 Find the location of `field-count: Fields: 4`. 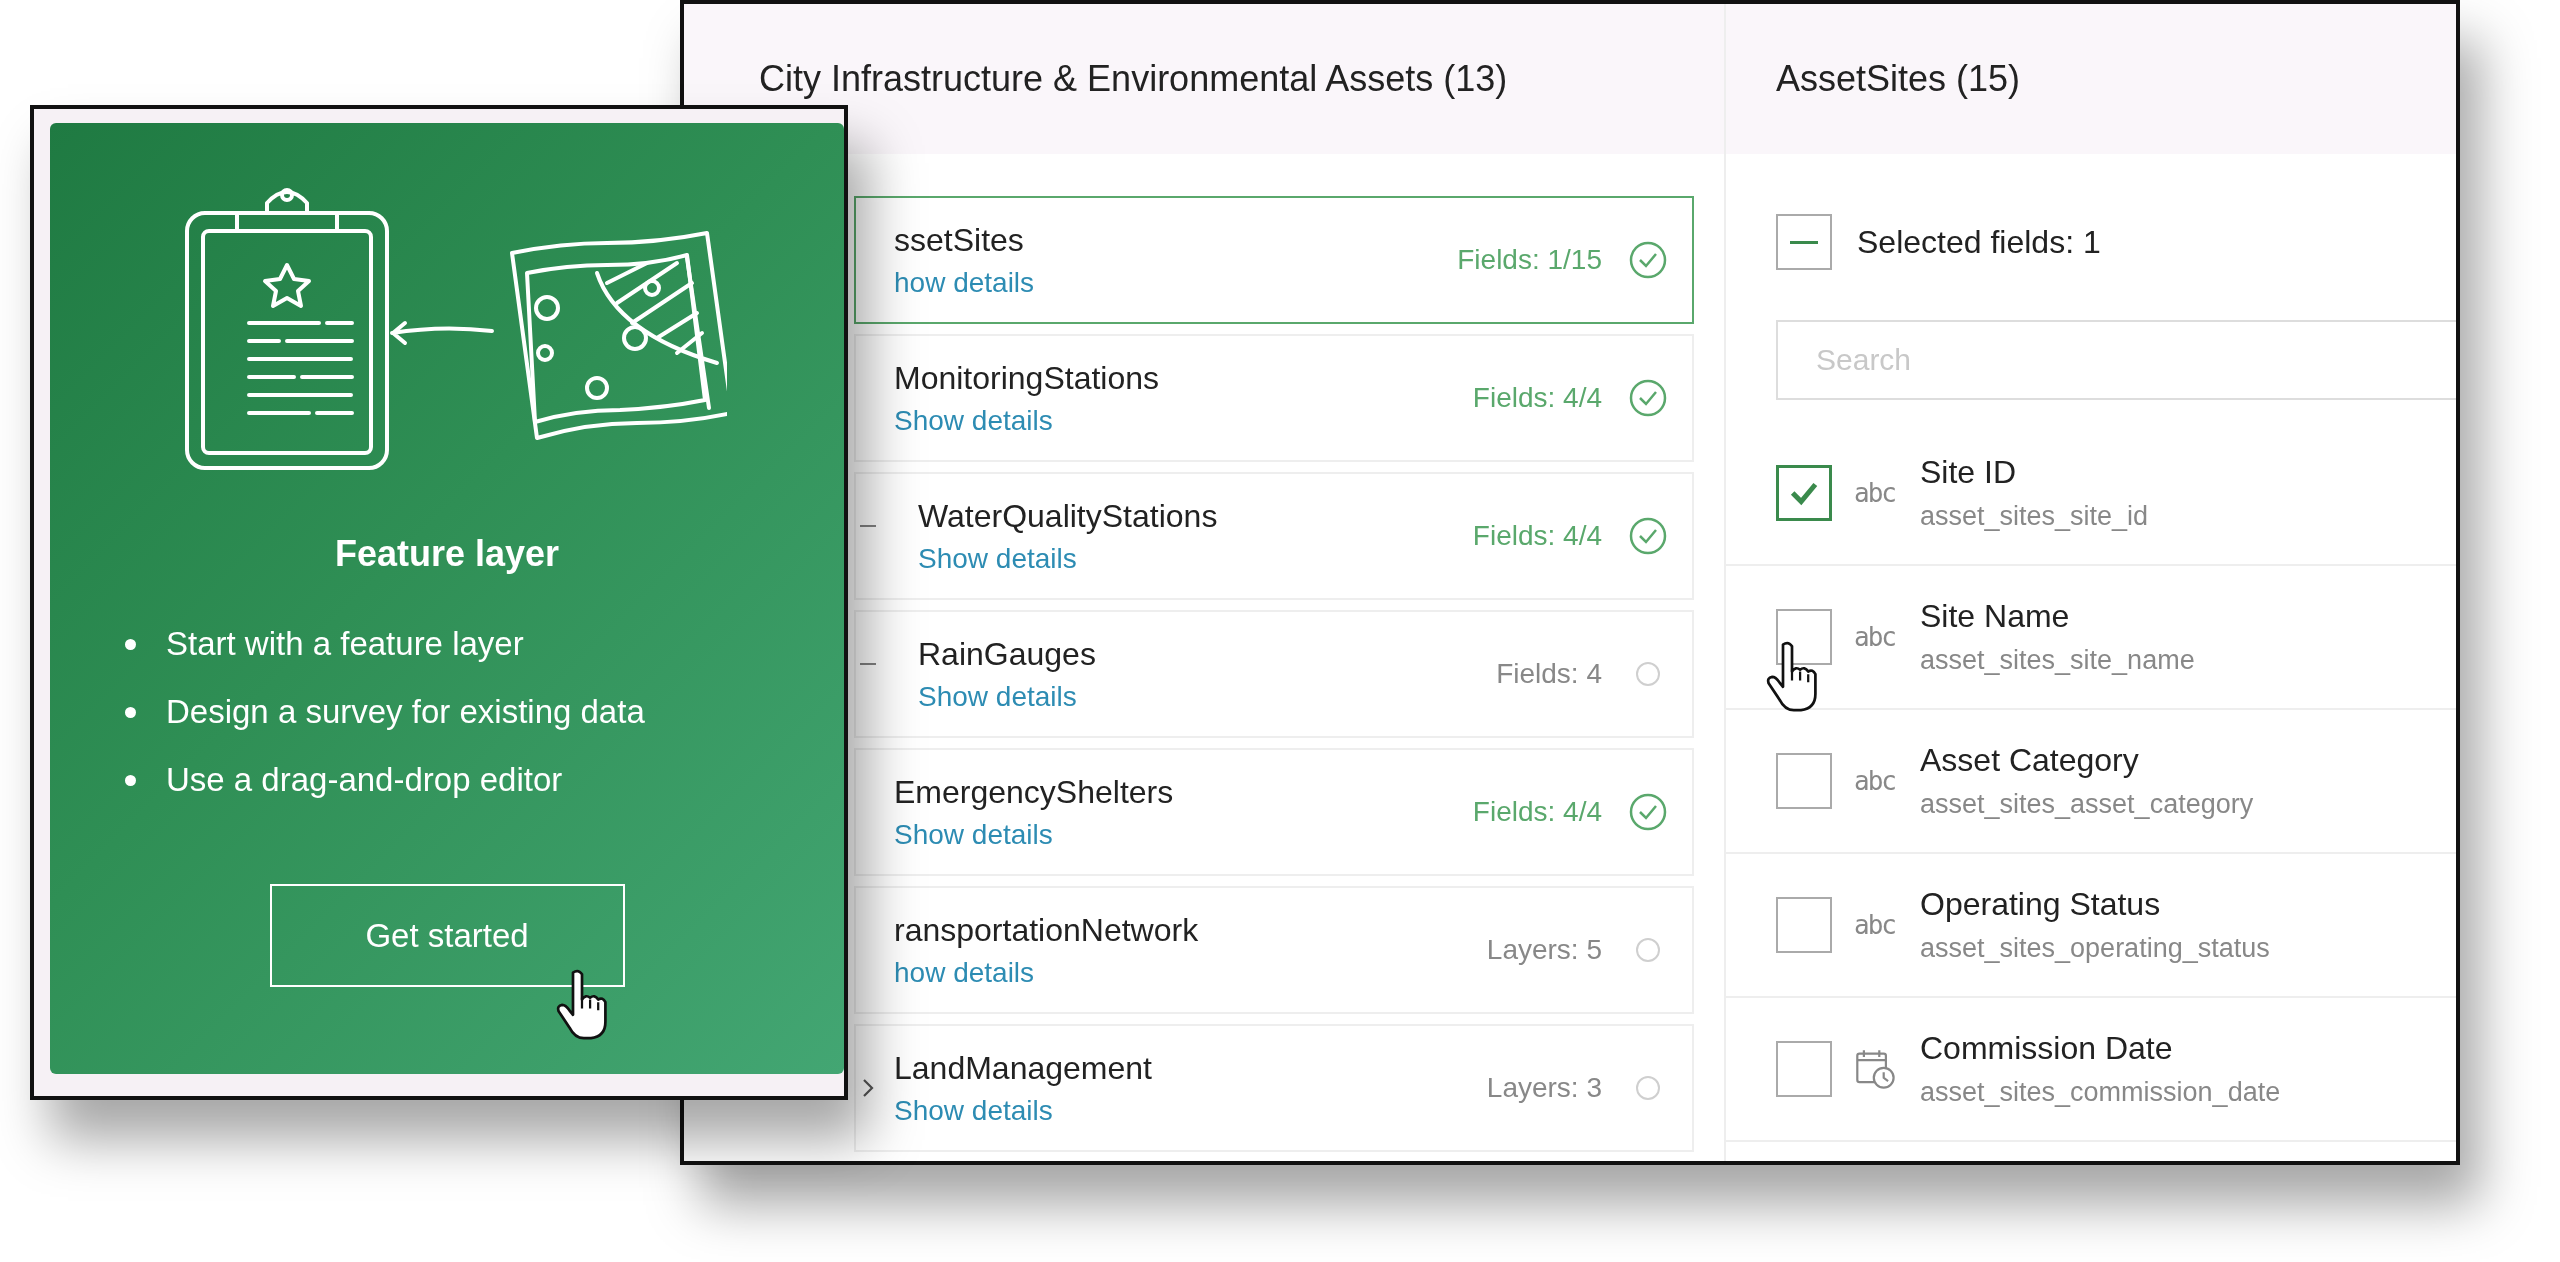

field-count: Fields: 4 is located at coordinates (1549, 674).